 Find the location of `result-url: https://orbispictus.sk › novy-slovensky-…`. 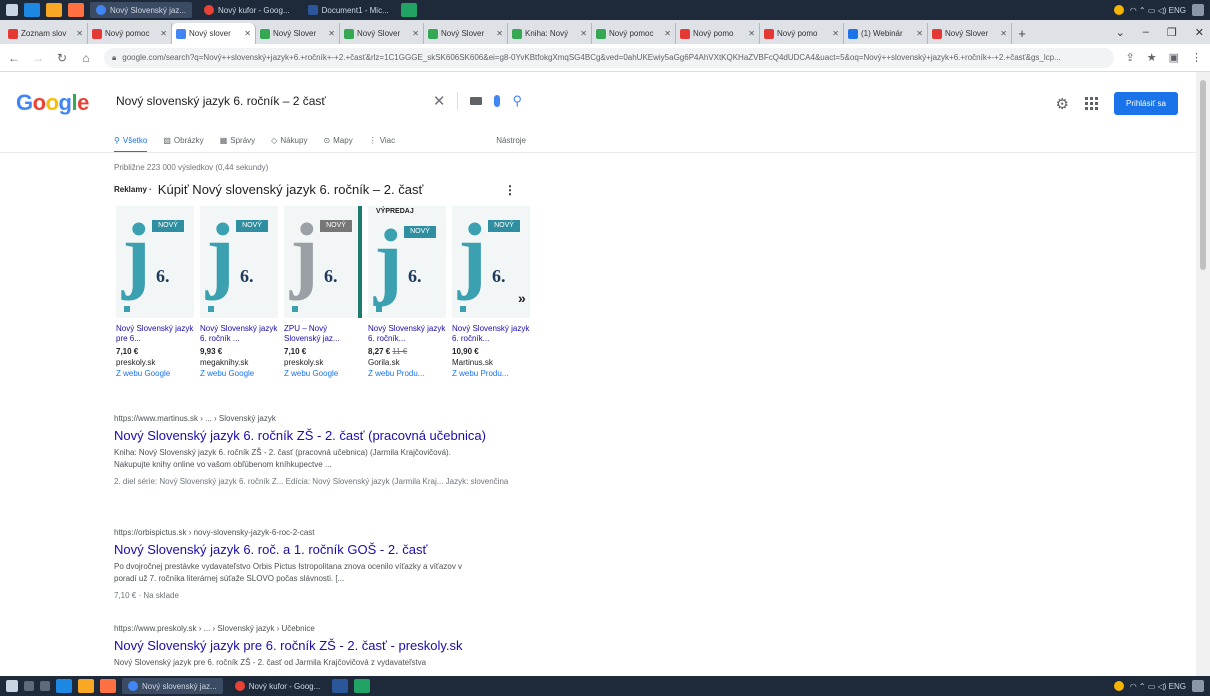

result-url: https://orbispictus.sk › novy-slovensky-… is located at coordinates (299, 532).